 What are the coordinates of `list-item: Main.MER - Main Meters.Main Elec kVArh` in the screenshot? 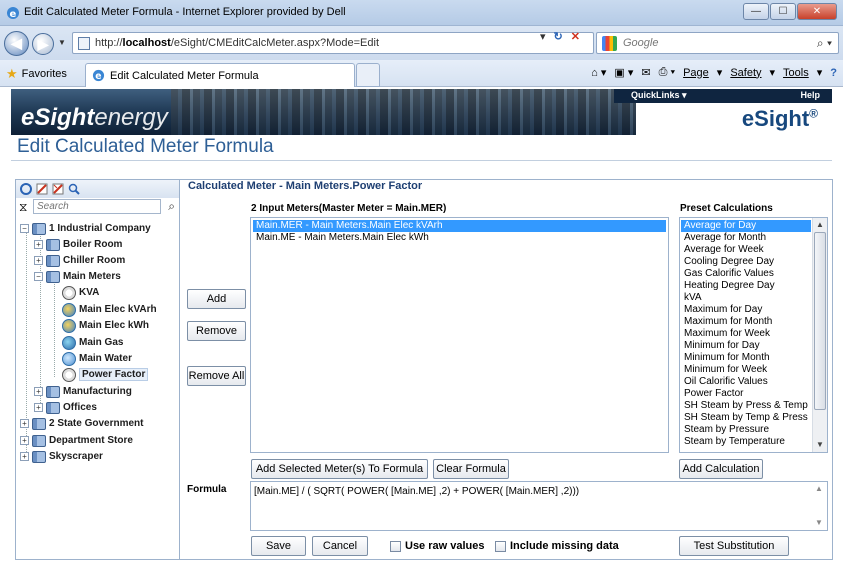 It's located at (459, 226).